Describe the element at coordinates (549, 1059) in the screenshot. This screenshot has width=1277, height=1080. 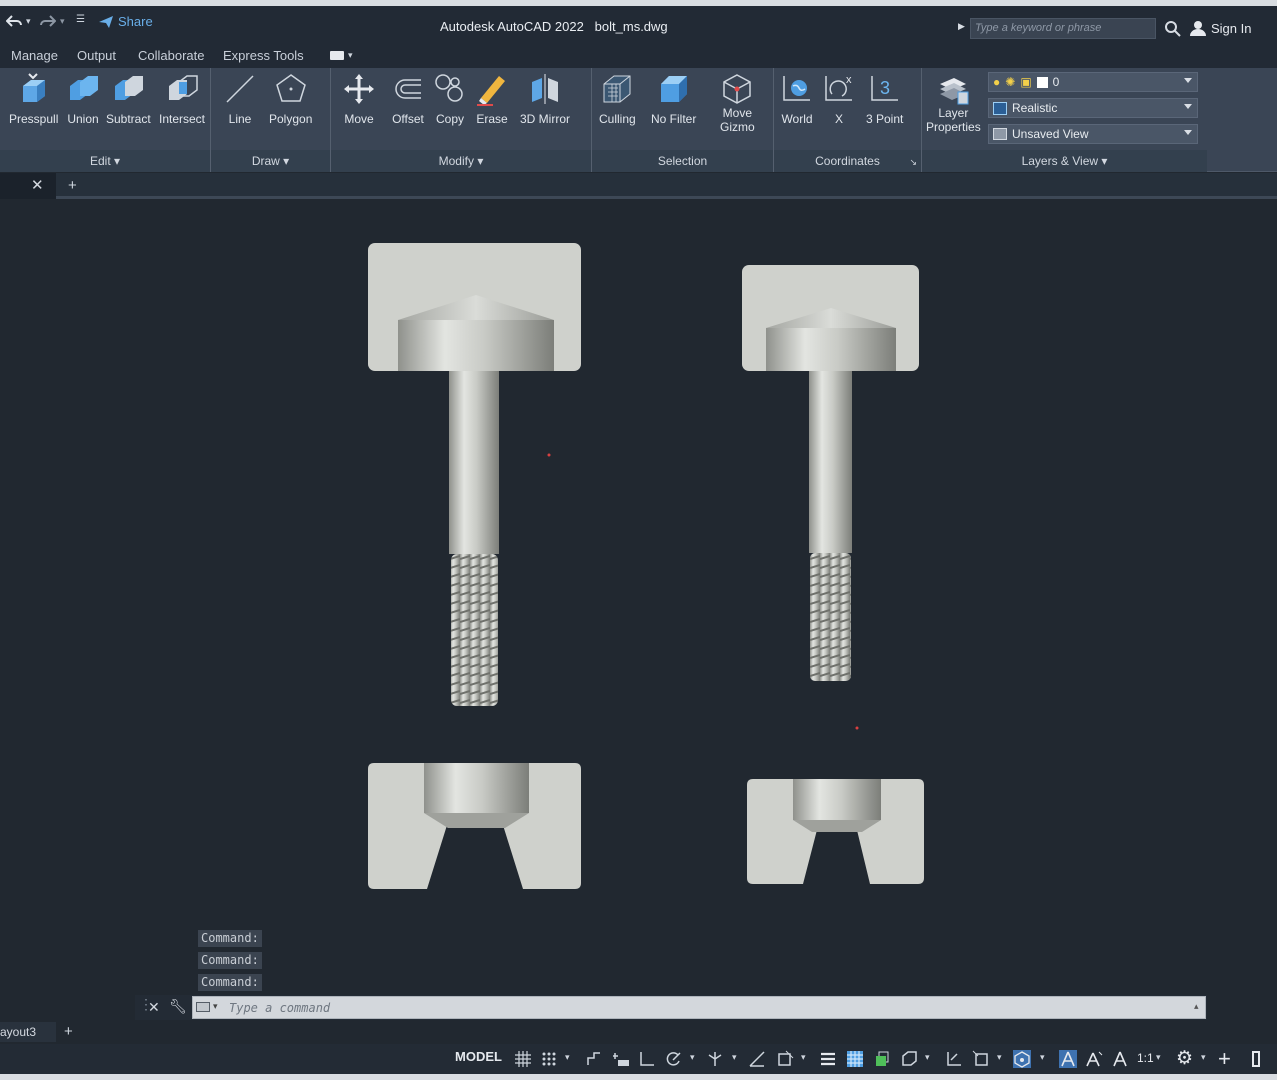
I see `snap-icon` at that location.